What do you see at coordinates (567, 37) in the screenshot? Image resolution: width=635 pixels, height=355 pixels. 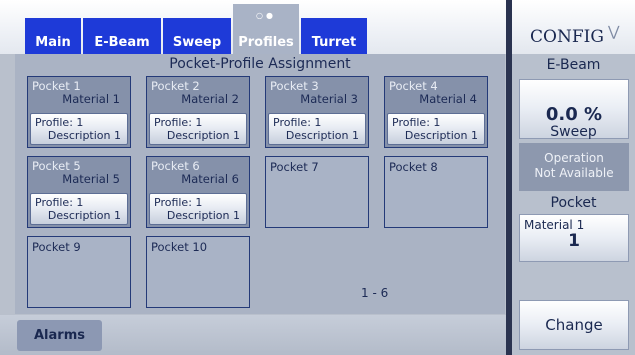 I see `config-title: CONFIG` at bounding box center [567, 37].